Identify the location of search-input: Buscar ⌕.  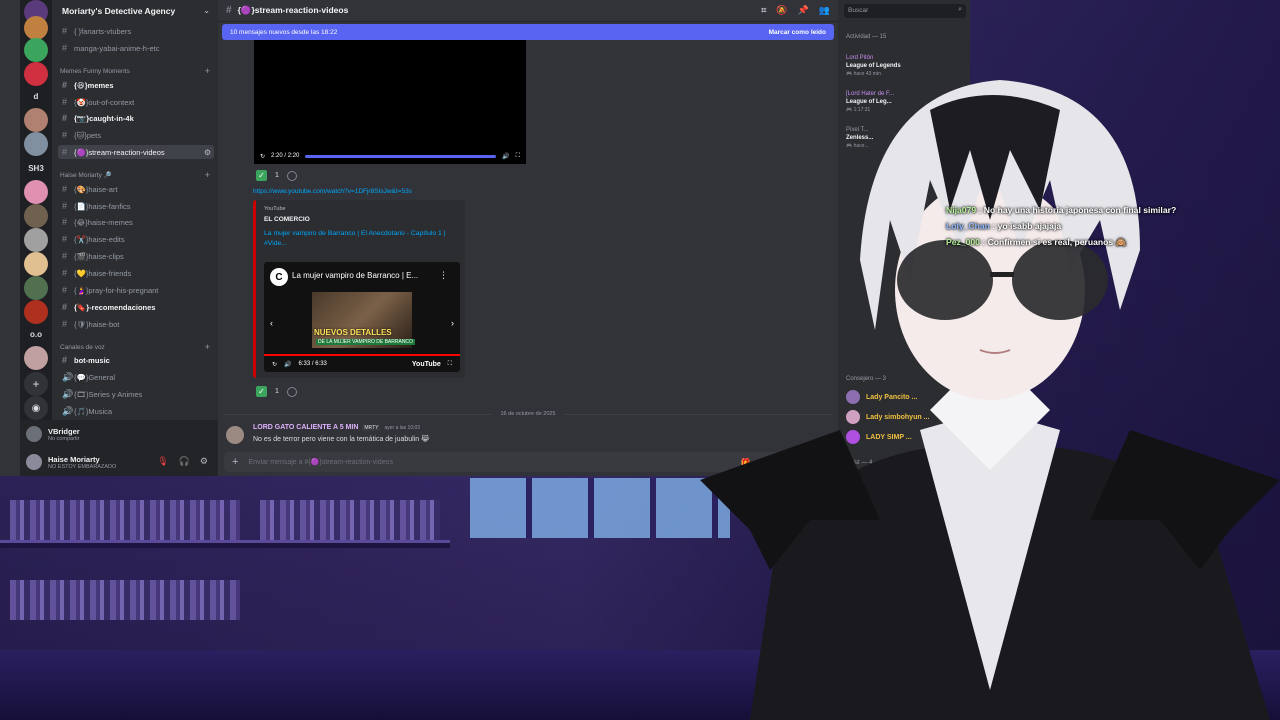
(905, 11).